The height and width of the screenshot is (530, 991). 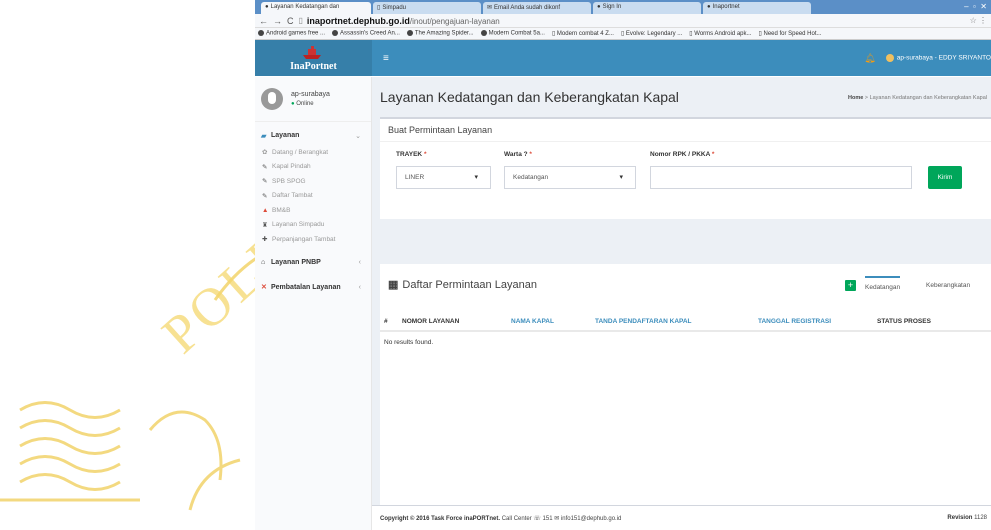 I want to click on browser-tab-layanan: ● Layanan Kedatangan dan, so click(x=316, y=8).